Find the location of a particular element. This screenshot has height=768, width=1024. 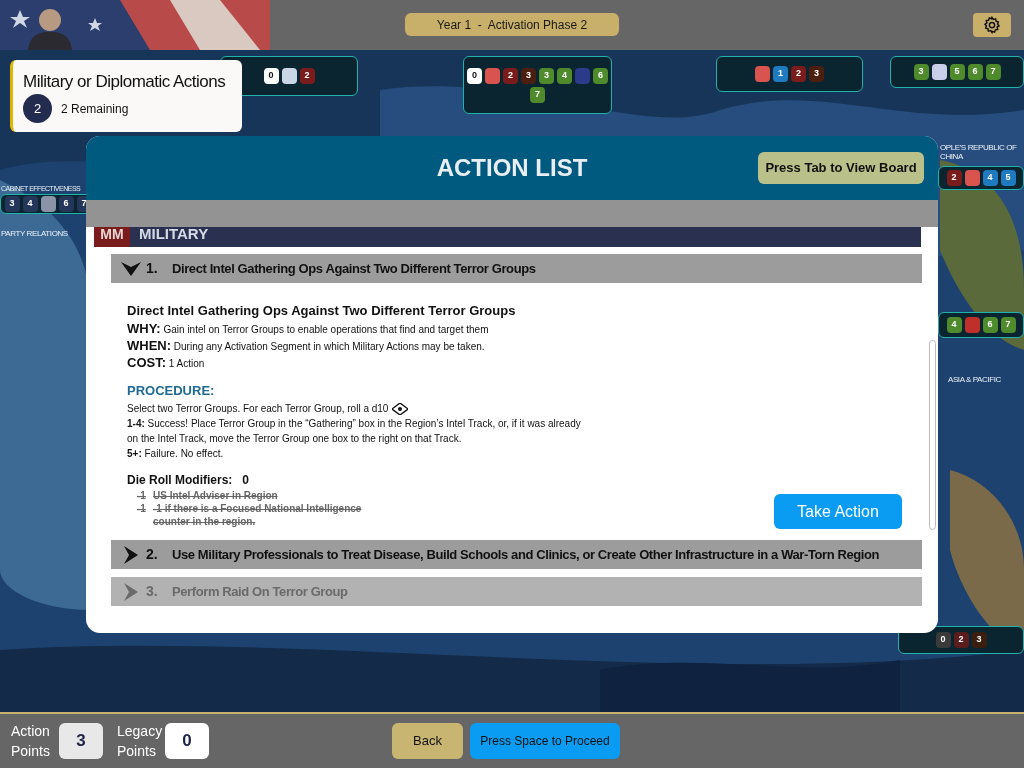

action-title: Use Military Professionals to Treat Disease, Build Schools and Clinics, or Create Other Infrastructure in a War-Torn Region is located at coordinates (526, 554).